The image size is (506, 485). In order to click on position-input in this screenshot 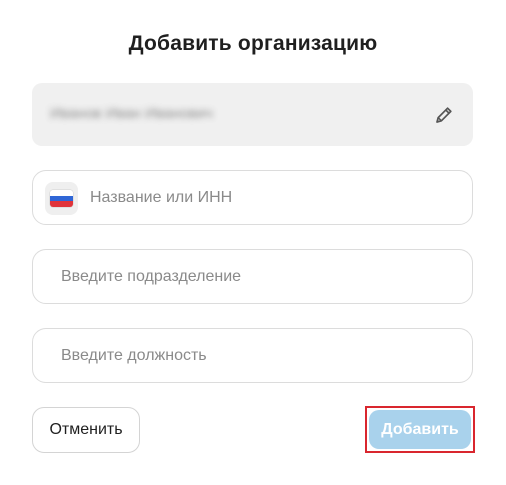, I will do `click(252, 355)`.